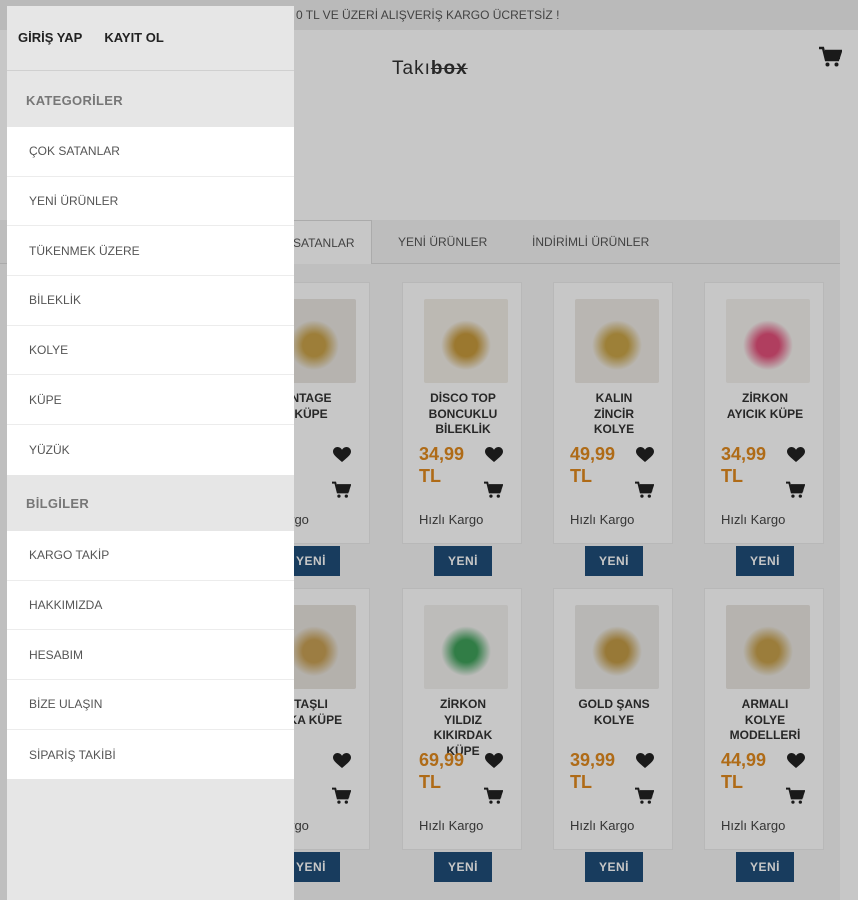 The image size is (858, 900). I want to click on menu-item-info-3: BİZE ULAŞIN, so click(150, 705).